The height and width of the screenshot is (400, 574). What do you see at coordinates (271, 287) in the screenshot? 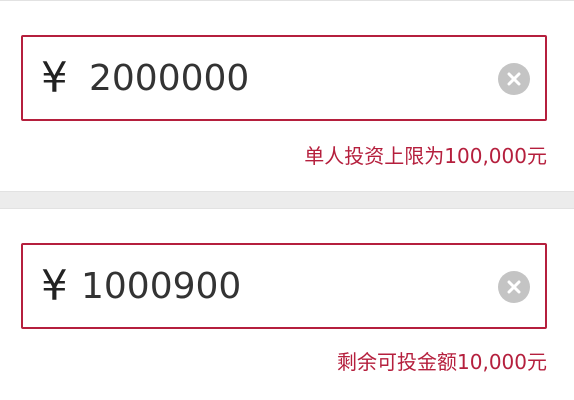
I see `remaining-amount-input` at bounding box center [271, 287].